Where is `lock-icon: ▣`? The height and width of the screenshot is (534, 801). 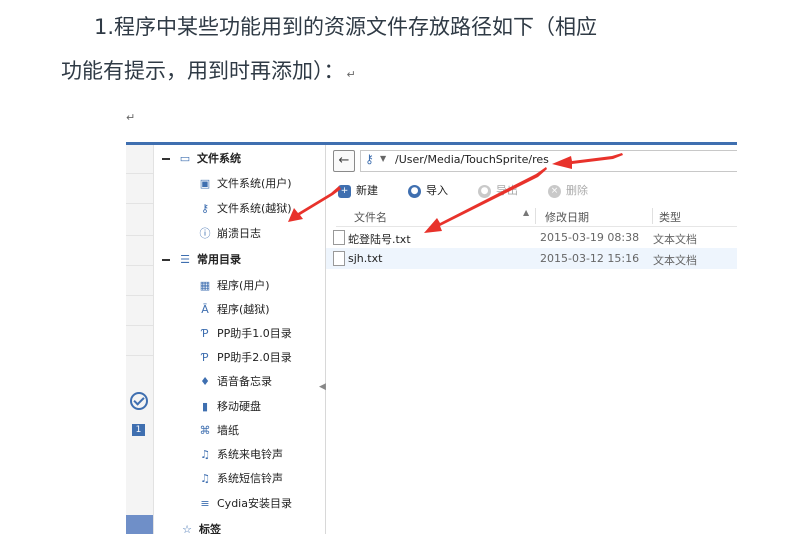
lock-icon: ▣ is located at coordinates (205, 183).